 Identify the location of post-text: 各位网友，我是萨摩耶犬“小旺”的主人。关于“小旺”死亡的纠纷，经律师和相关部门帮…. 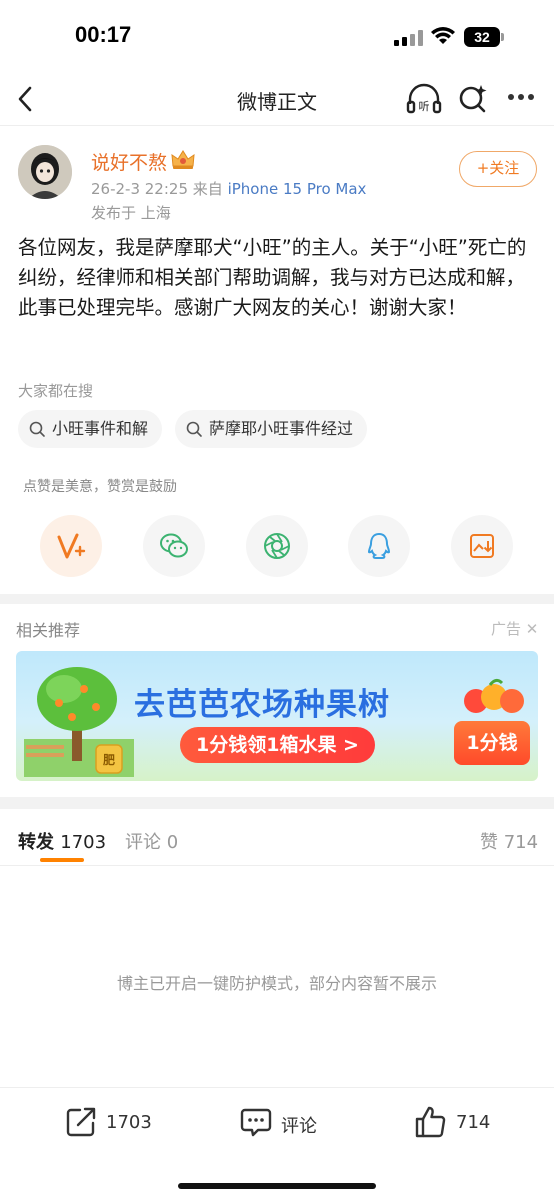
(272, 277).